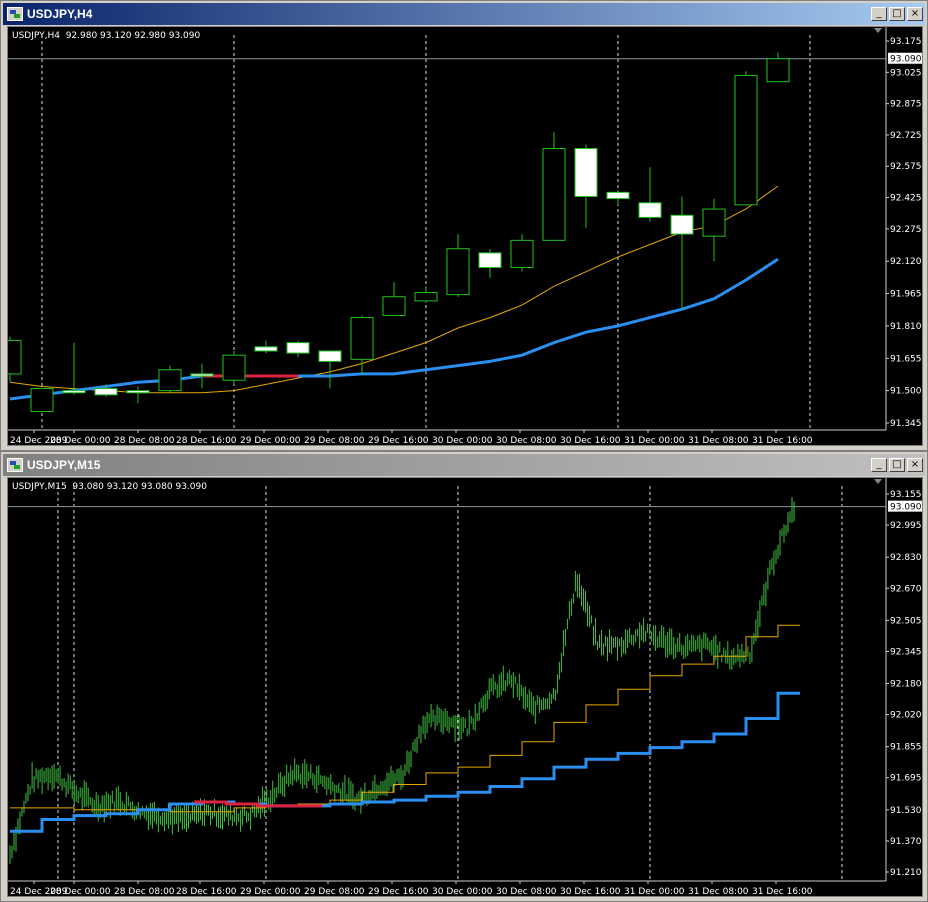  What do you see at coordinates (906, 811) in the screenshot?
I see `price-tick-label: 91.530` at bounding box center [906, 811].